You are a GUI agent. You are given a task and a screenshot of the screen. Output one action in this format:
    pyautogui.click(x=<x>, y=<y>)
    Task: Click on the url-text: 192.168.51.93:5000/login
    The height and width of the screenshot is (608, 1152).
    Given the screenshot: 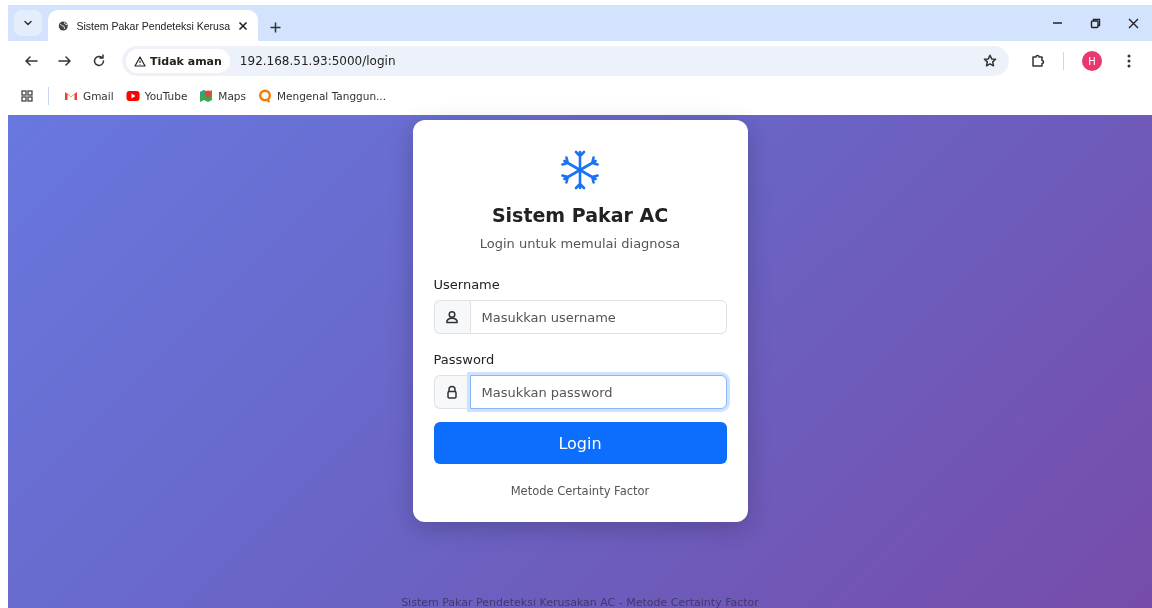 What is the action you would take?
    pyautogui.click(x=318, y=61)
    